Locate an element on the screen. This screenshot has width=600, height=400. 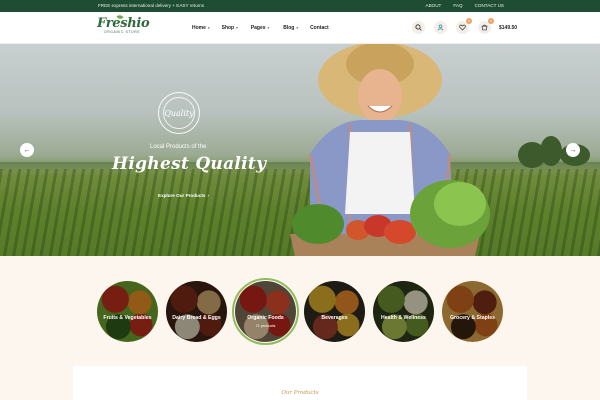
search-button is located at coordinates (418, 27).